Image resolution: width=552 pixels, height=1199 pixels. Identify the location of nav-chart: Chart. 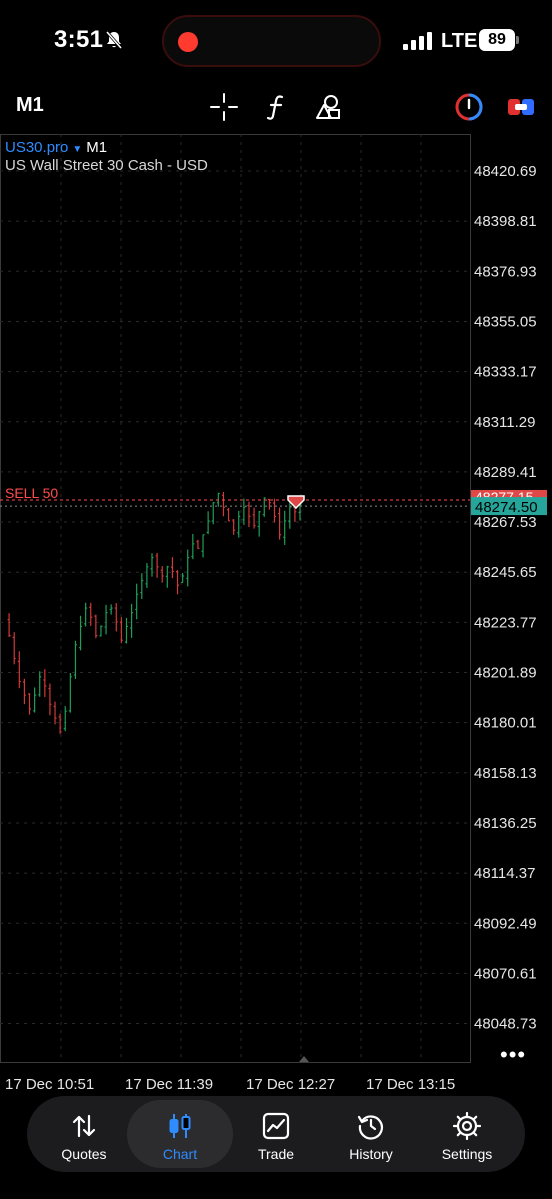
(180, 1134).